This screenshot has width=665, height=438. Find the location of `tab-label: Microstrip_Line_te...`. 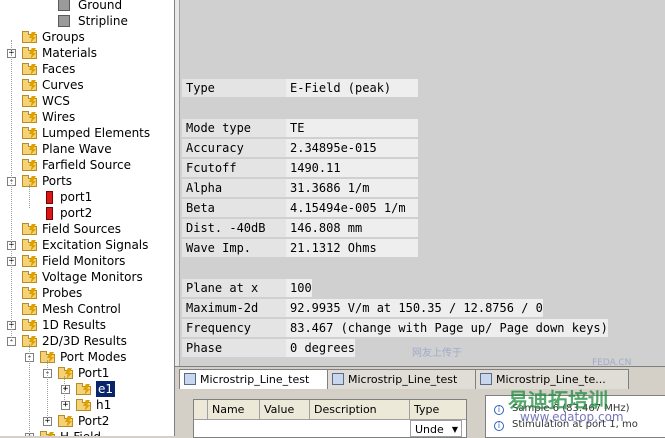

tab-label: Microstrip_Line_te... is located at coordinates (551, 379).